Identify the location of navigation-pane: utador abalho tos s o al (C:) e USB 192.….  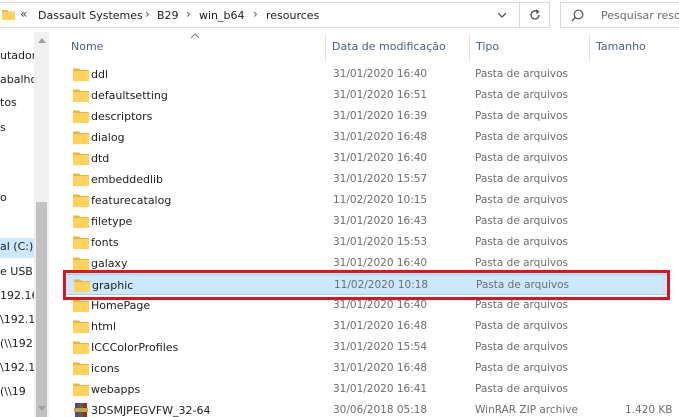
(17, 224).